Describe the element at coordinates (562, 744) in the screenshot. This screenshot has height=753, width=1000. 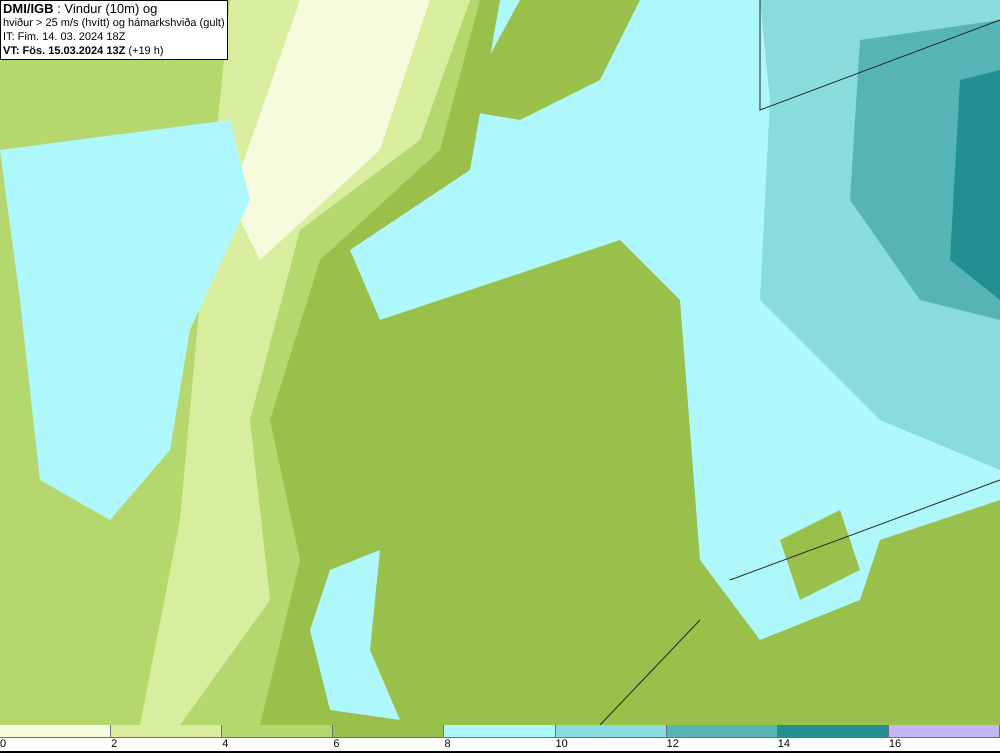
I see `legend-tick-label: 10` at that location.